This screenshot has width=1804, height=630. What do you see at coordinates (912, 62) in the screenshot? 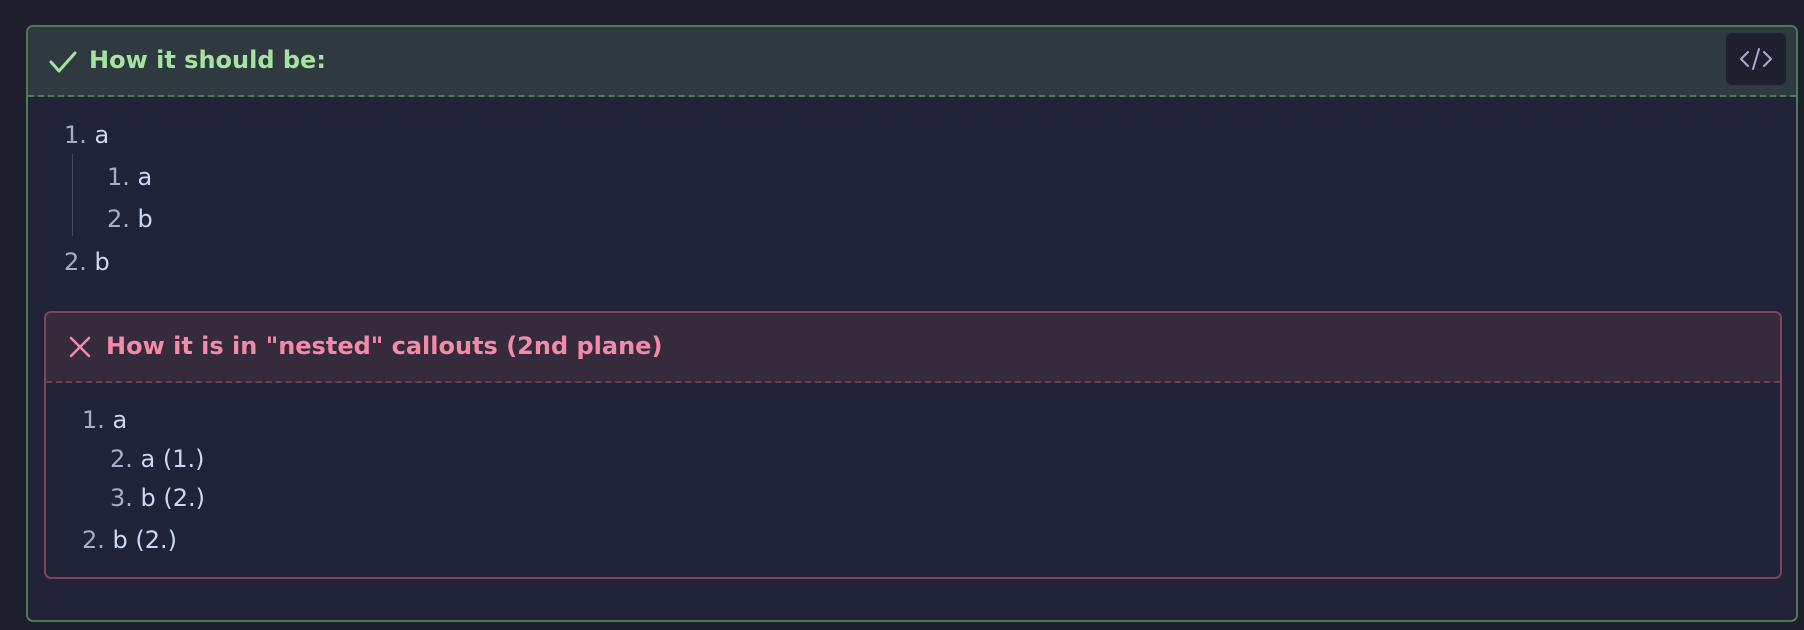
I see `success-callout-header: How it should be:` at bounding box center [912, 62].